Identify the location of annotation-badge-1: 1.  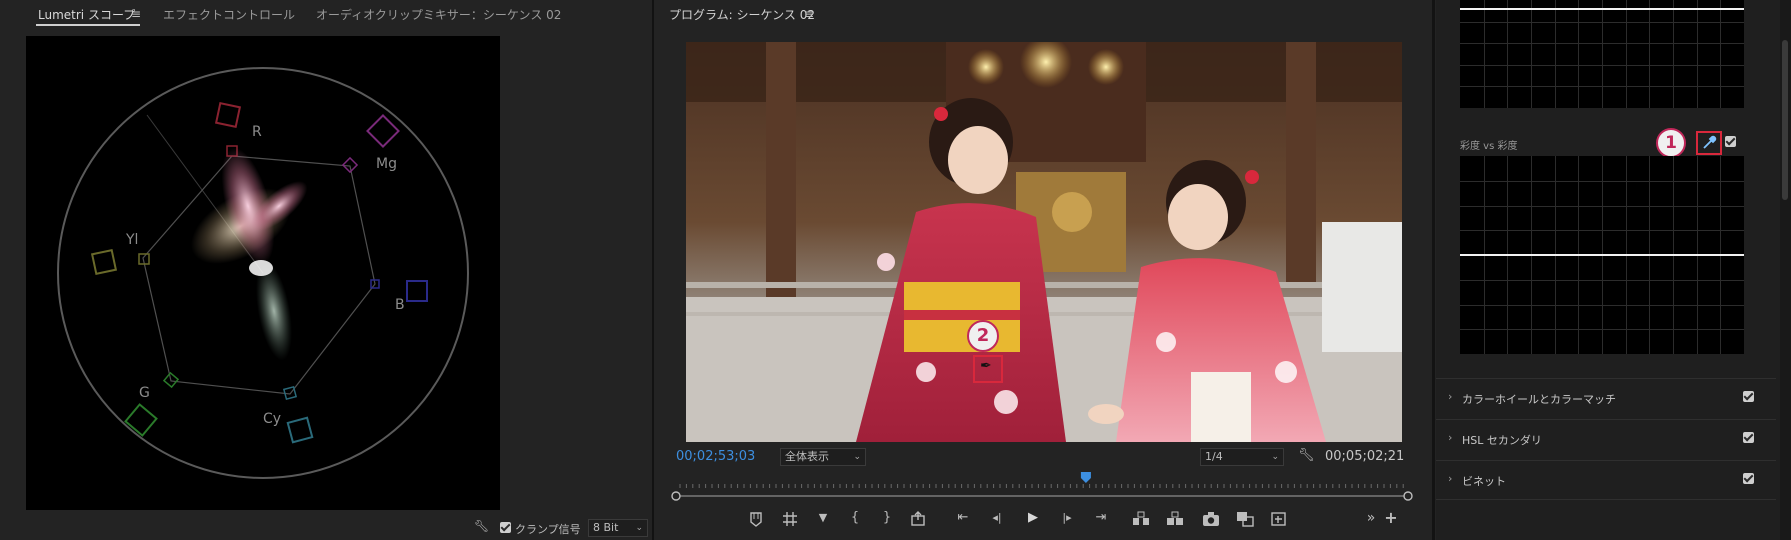
(1671, 143).